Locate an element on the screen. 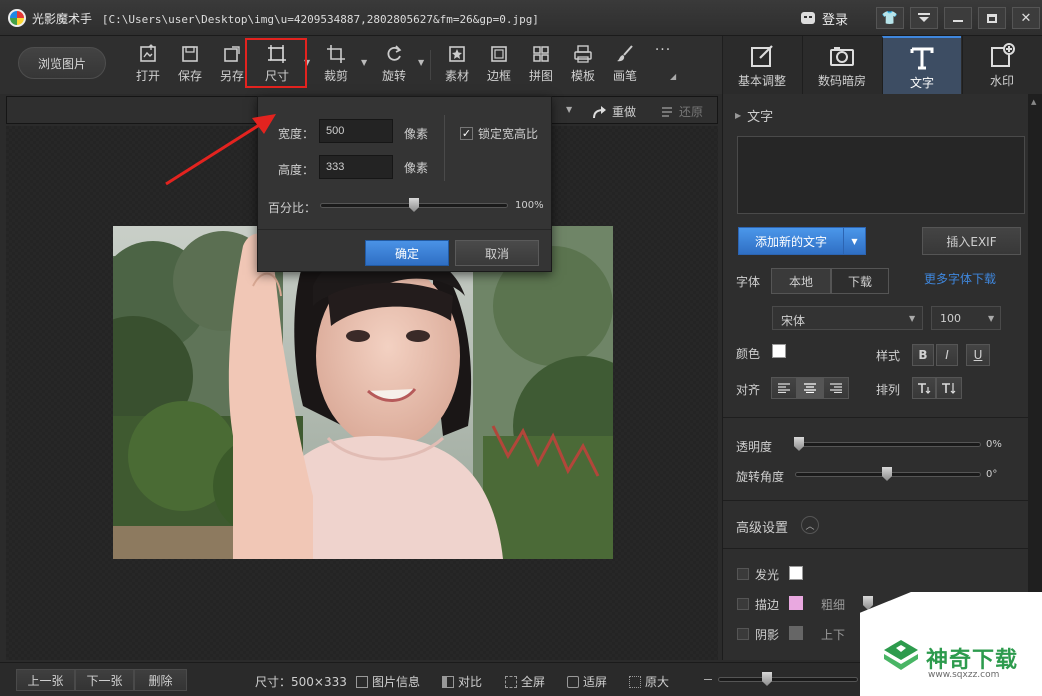 The image size is (1042, 696). menu-button is located at coordinates (924, 18).